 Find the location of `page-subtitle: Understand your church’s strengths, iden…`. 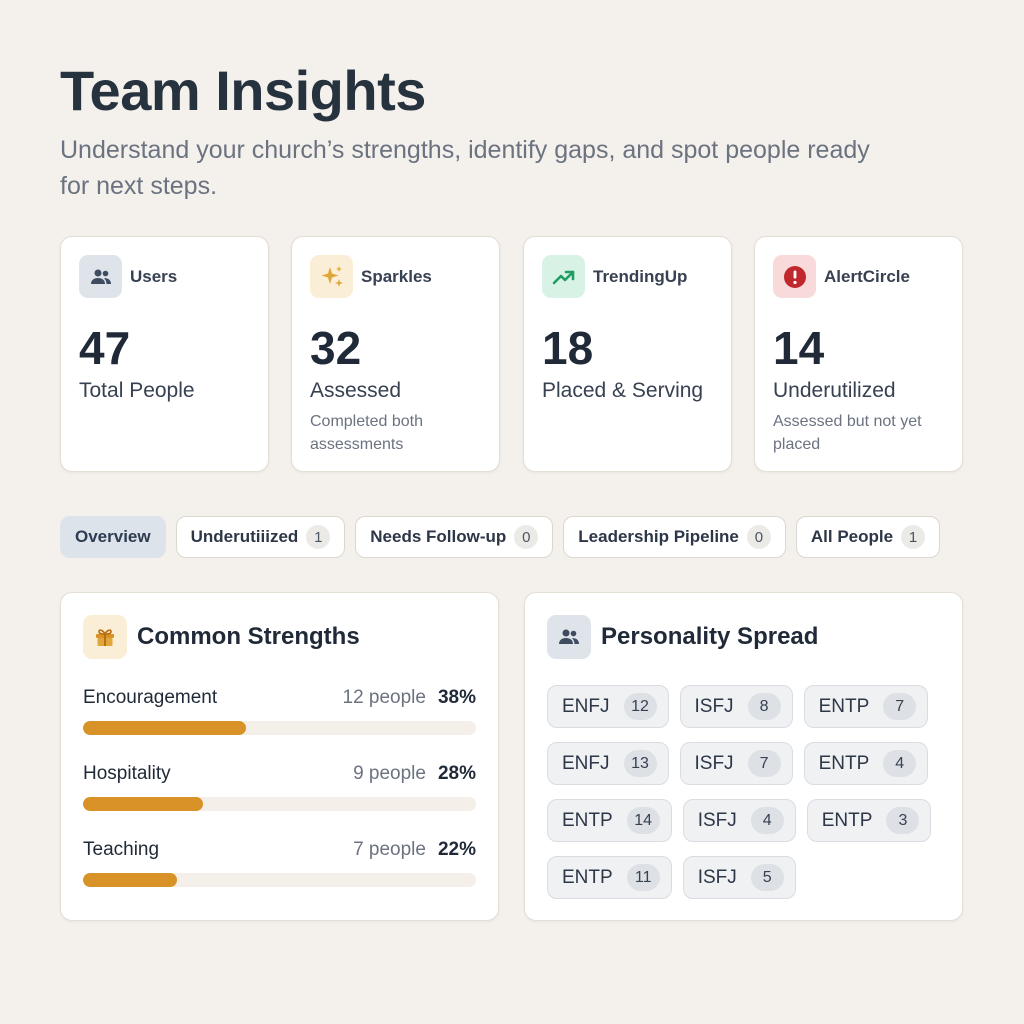

page-subtitle: Understand your church’s strengths, iden… is located at coordinates (465, 168).